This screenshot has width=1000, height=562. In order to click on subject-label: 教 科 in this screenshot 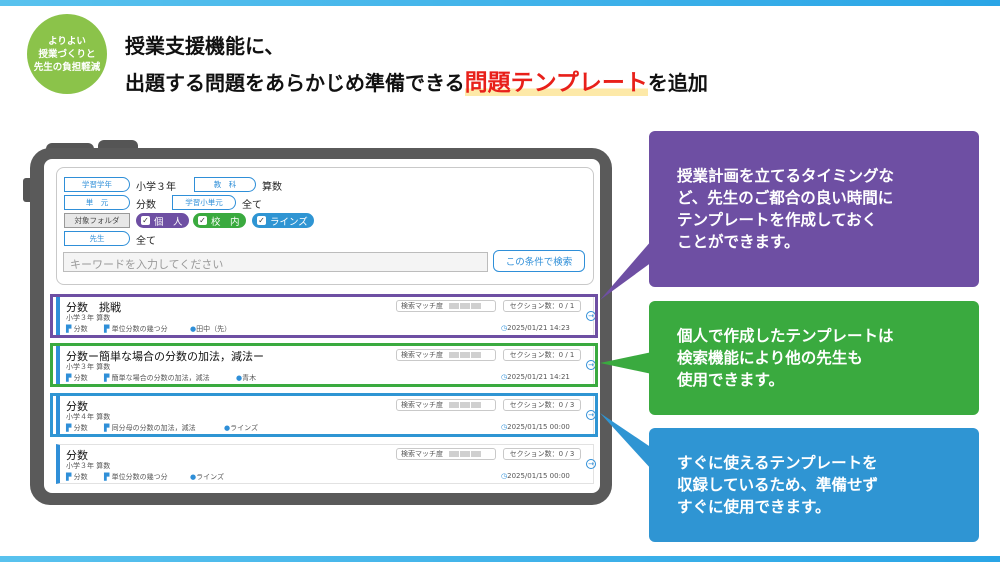, I will do `click(225, 184)`.